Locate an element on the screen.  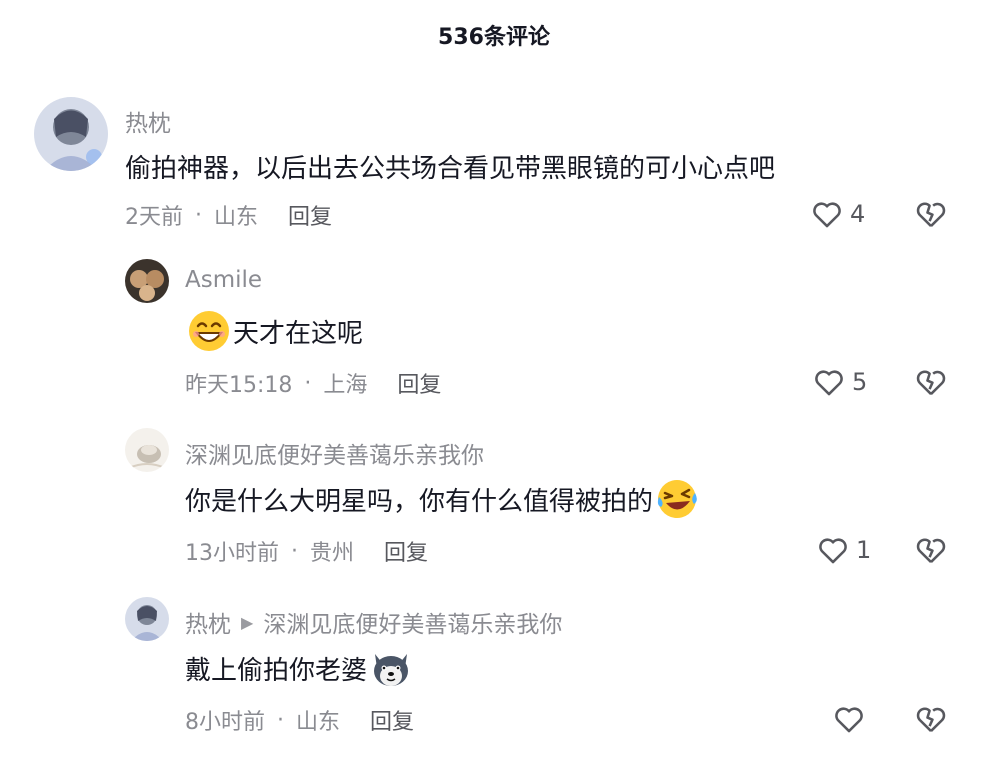
comment-text: 你是什么大明星吗，你有什么值得被拍的 is located at coordinates (443, 499).